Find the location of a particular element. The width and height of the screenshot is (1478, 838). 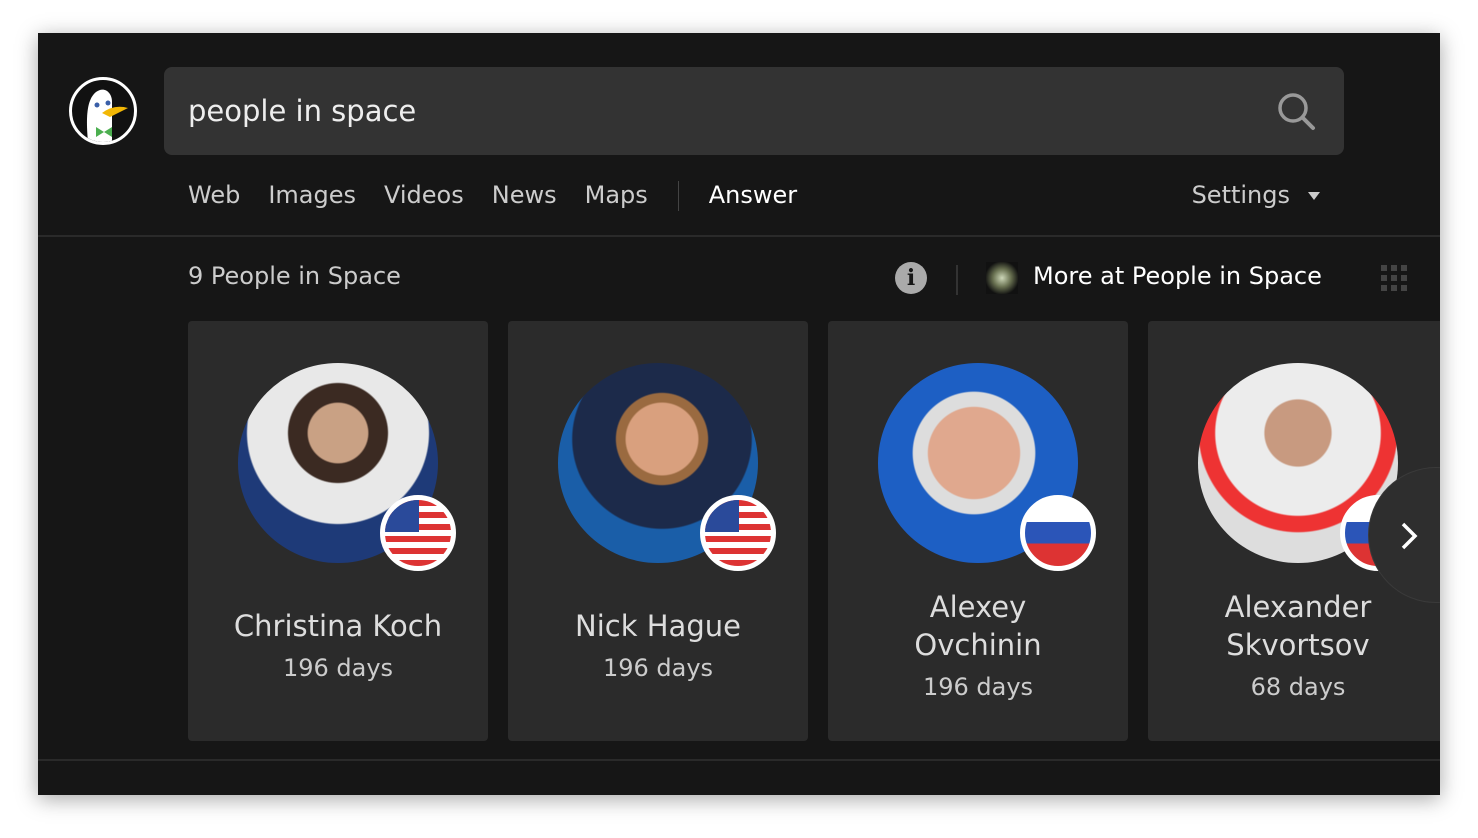

duckduckgo-logo is located at coordinates (103, 111).